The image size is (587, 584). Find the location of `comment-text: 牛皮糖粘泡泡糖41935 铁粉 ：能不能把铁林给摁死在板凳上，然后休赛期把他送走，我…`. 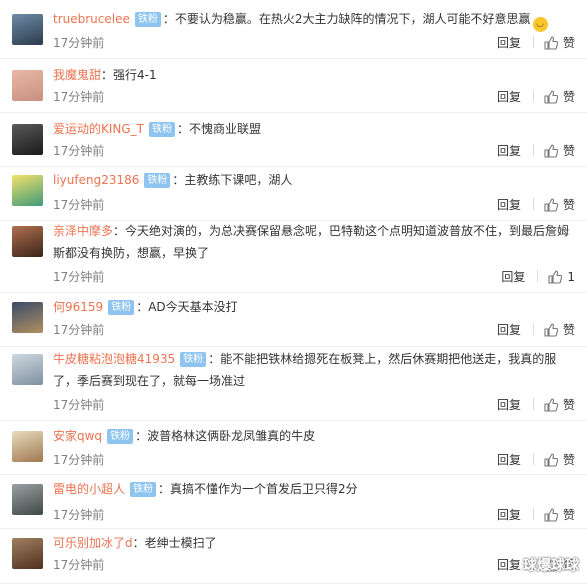

comment-text: 牛皮糖粘泡泡糖41935 铁粉 ：能不能把铁林给摁死在板凳上，然后休赛期把他送走，我… is located at coordinates (315, 370).